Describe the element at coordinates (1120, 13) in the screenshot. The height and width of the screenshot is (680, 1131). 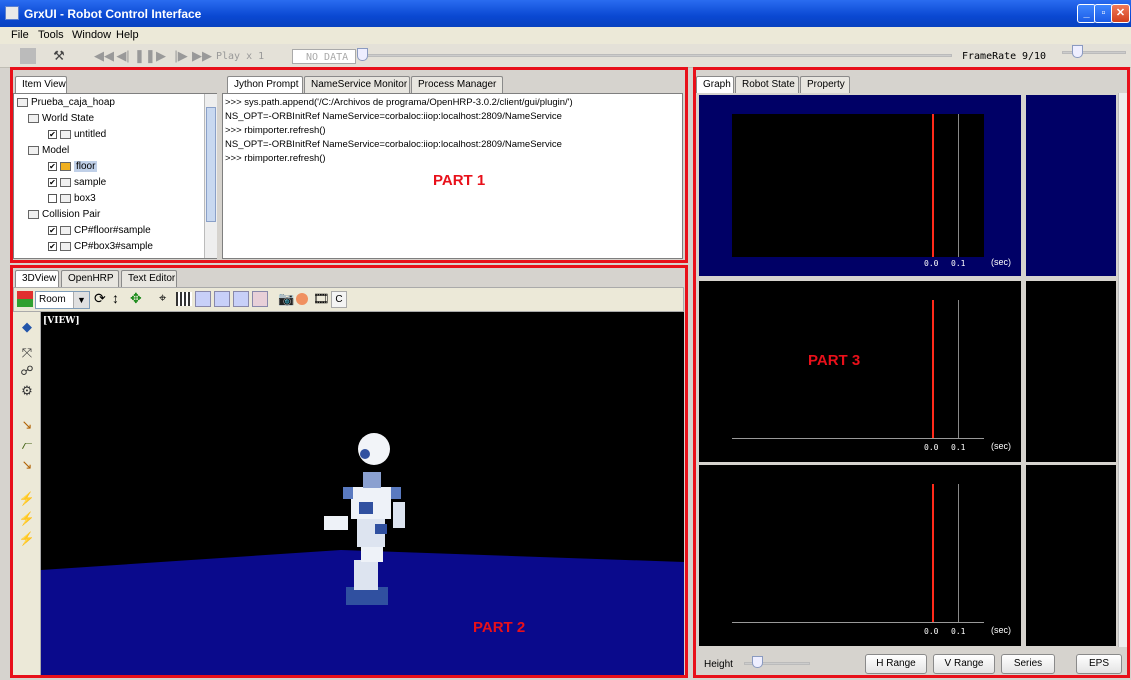
I see `close-button: ✕` at that location.